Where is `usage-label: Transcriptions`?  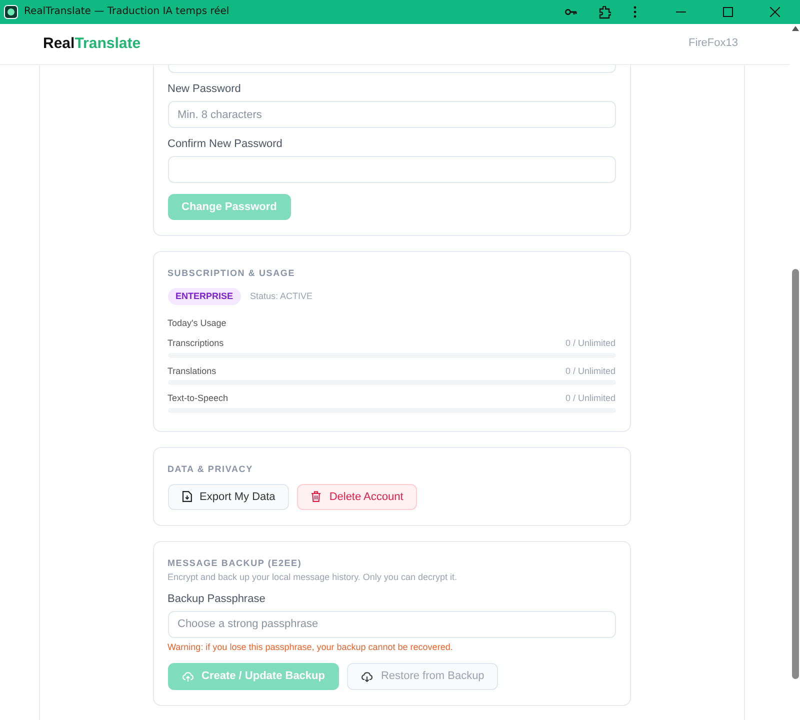 usage-label: Transcriptions is located at coordinates (196, 343).